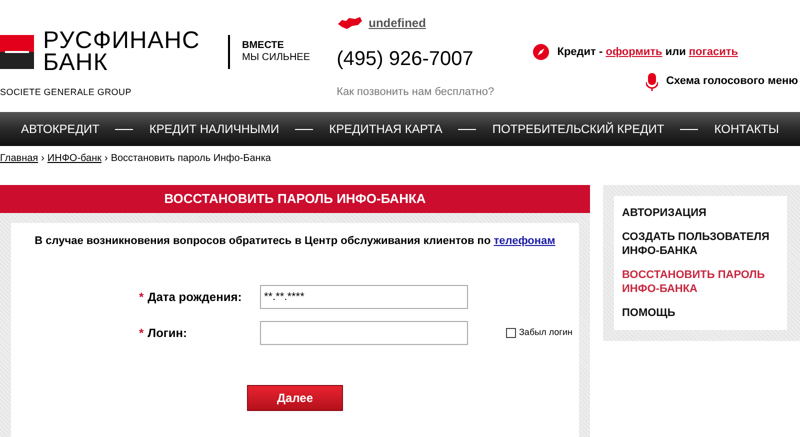 The height and width of the screenshot is (437, 800). I want to click on form-title: ВОССТАНОВИТЬ ПАРОЛЬ ИНФО-БАНКА, so click(295, 199).